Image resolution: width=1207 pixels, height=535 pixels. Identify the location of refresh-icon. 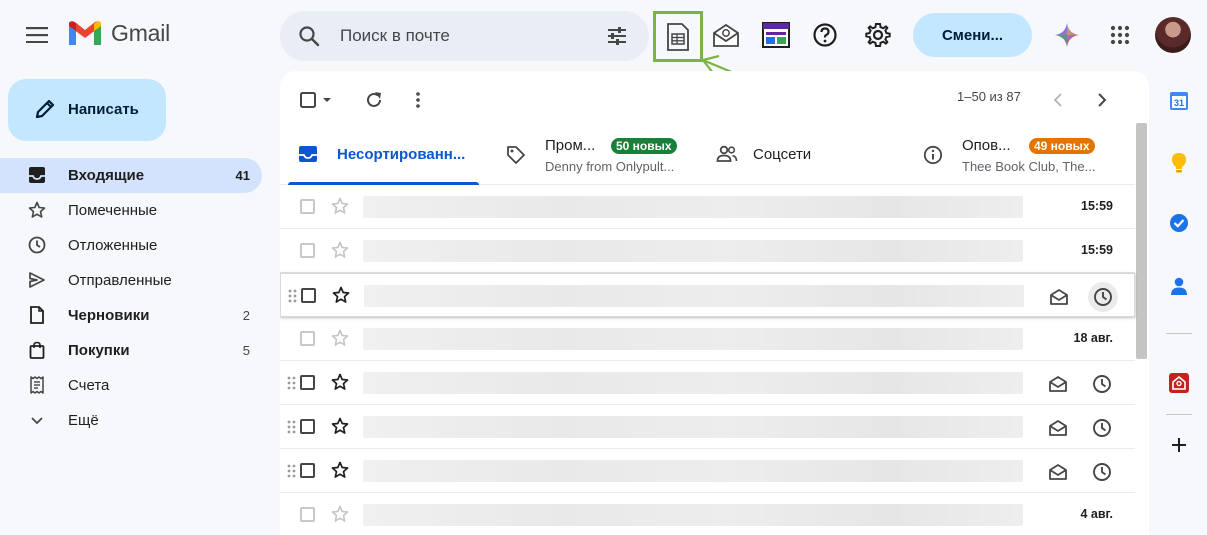
(374, 99).